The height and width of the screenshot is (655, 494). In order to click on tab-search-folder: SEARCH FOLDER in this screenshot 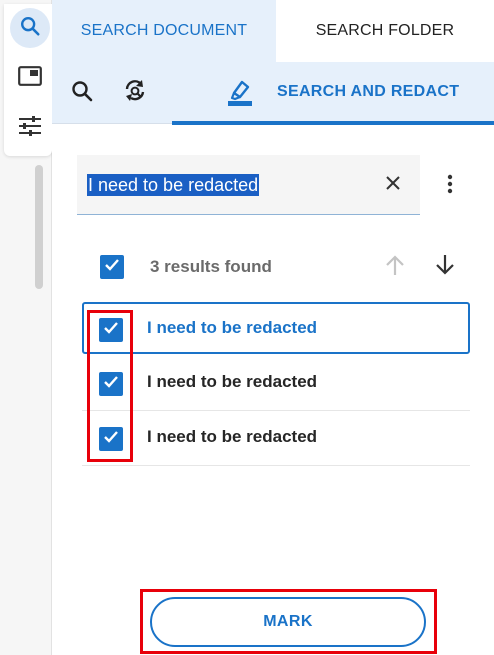, I will do `click(385, 31)`.